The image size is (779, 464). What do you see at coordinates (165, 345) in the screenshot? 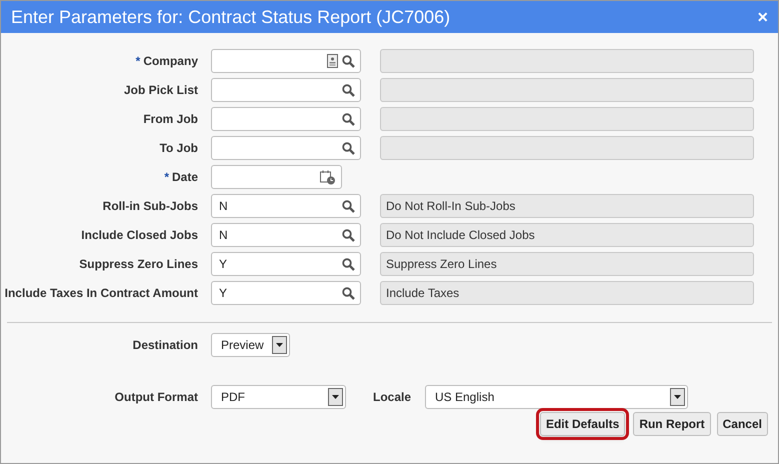
I see `field-label: Destination` at bounding box center [165, 345].